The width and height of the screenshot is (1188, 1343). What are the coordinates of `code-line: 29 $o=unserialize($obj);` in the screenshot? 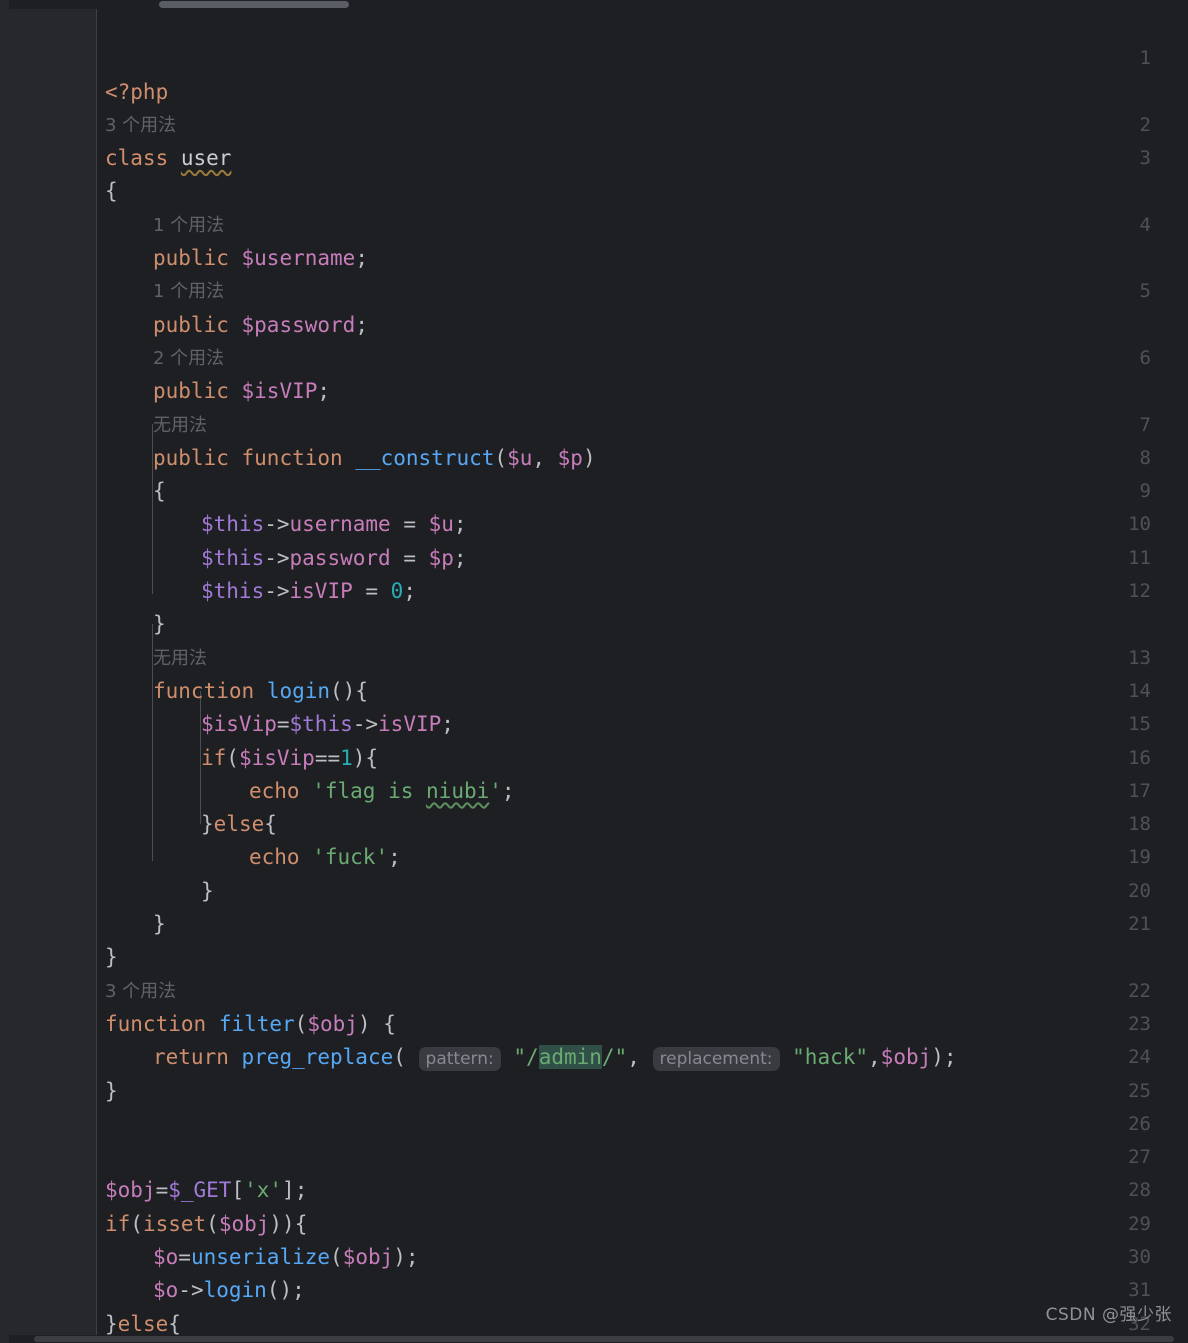 It's located at (642, 1221).